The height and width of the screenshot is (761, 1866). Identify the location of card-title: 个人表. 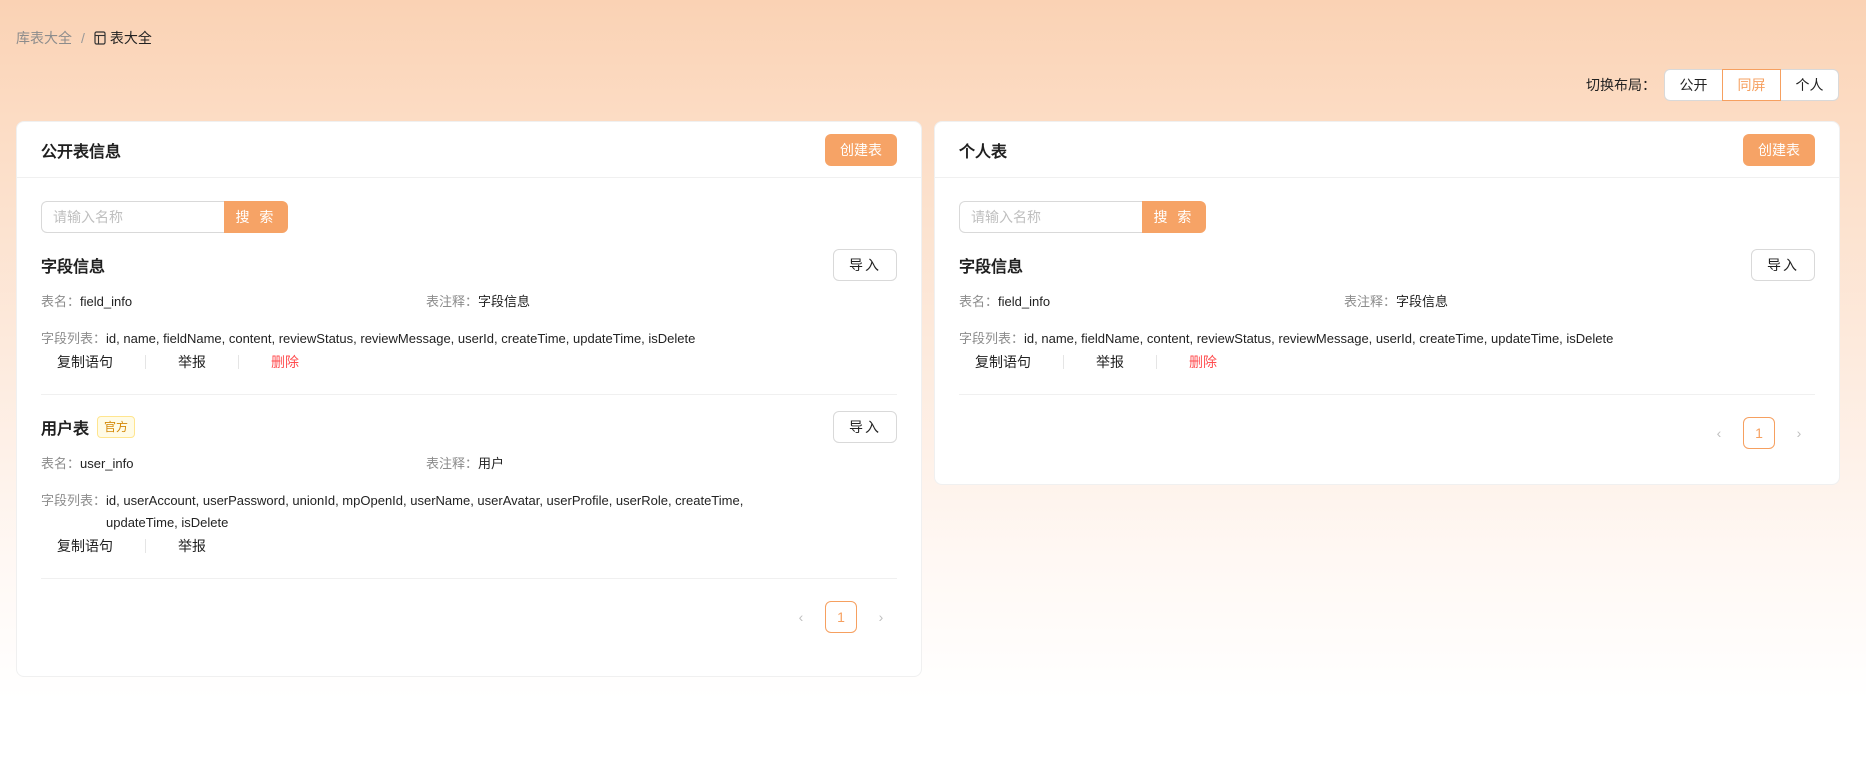
(983, 152).